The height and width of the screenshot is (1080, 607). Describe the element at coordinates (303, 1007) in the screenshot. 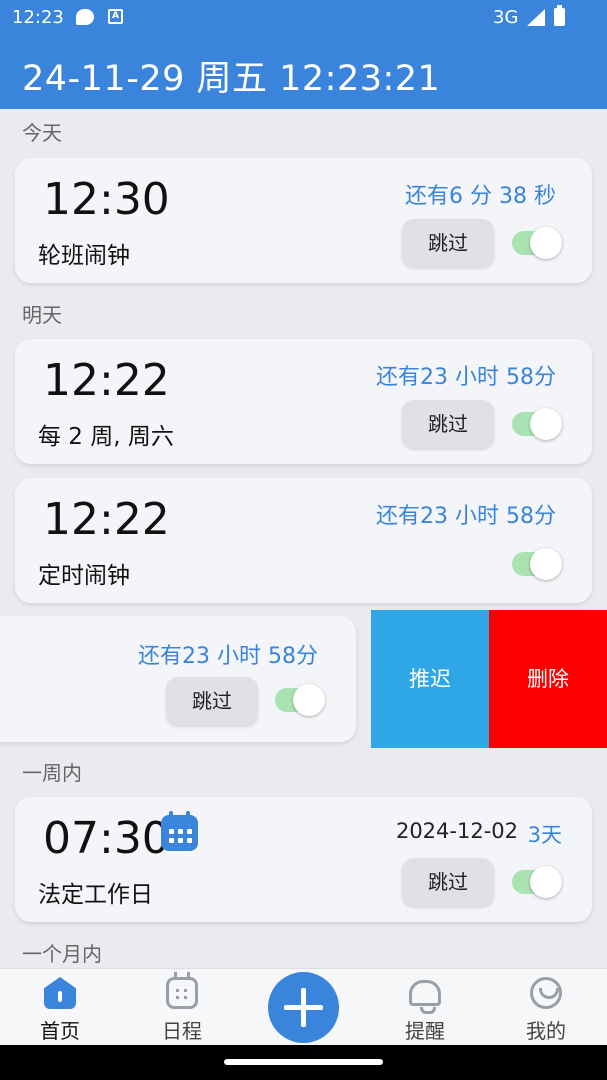

I see `add-button` at that location.